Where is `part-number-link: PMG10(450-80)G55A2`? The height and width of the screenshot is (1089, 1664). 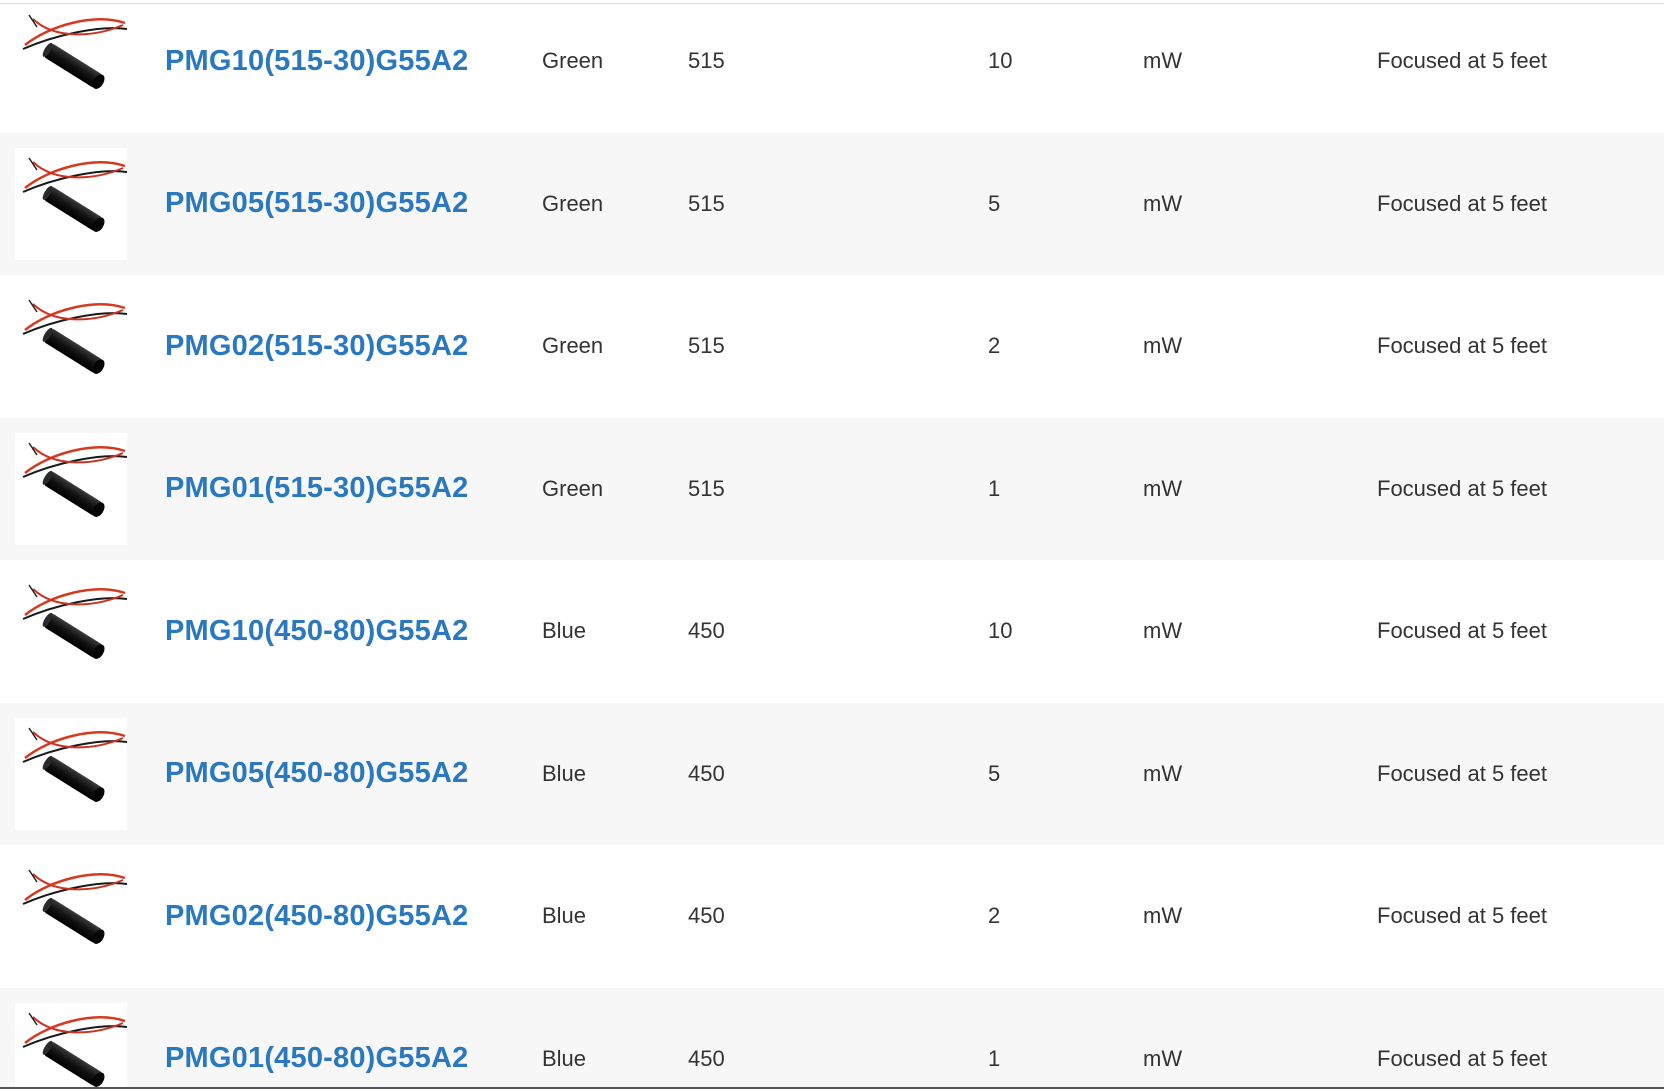
part-number-link: PMG10(450-80)G55A2 is located at coordinates (316, 631).